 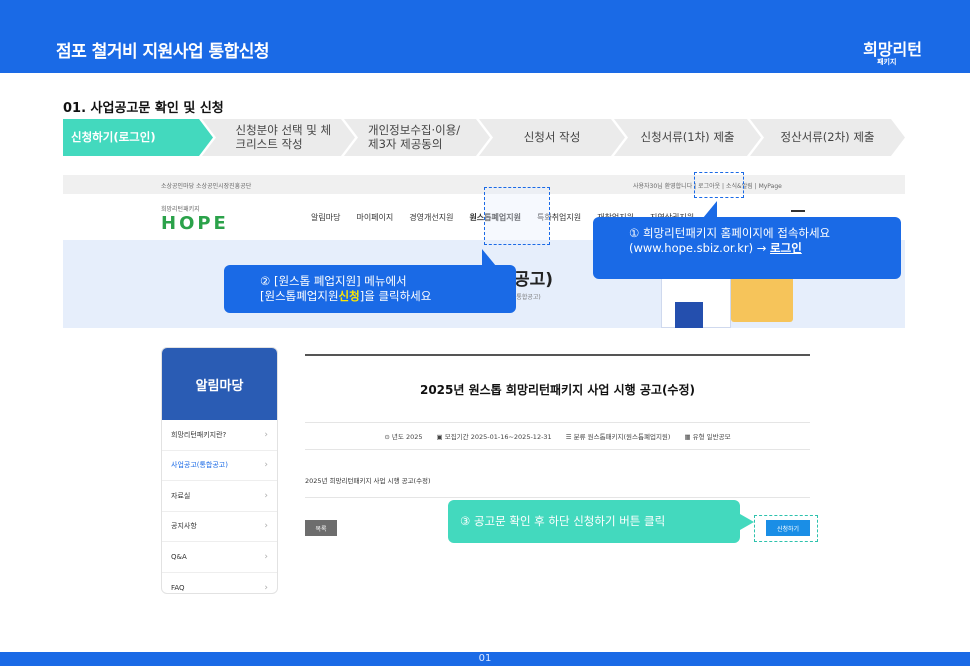 What do you see at coordinates (494, 437) in the screenshot?
I see `post-meta-period: ▣ 모집기간 2025-01-16~2025-12-31` at bounding box center [494, 437].